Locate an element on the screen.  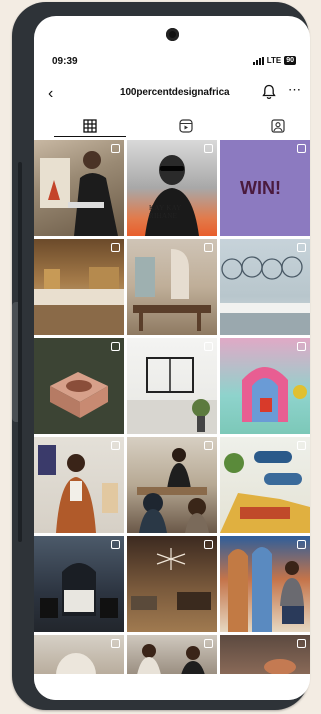
status-bar: 09:39 LTE 90 is located at coordinates (172, 62).